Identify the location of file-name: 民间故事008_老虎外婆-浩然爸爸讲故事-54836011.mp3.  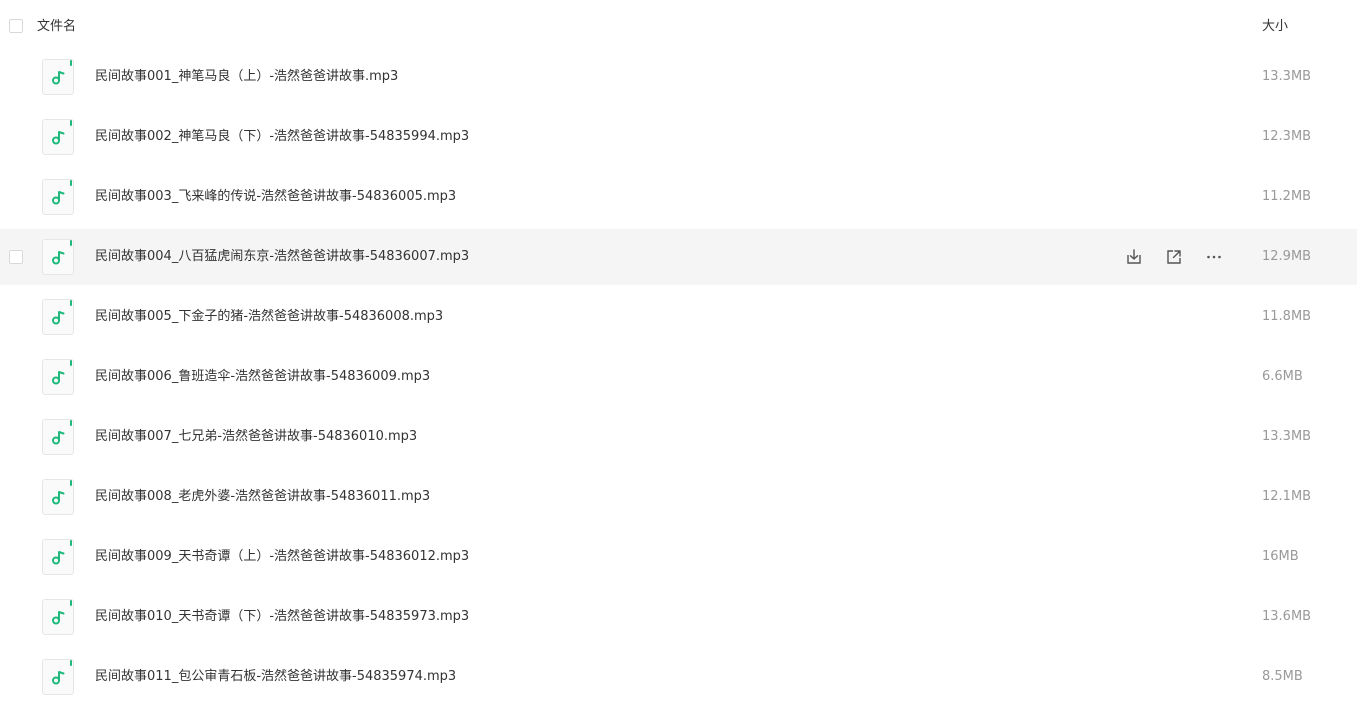
(262, 497).